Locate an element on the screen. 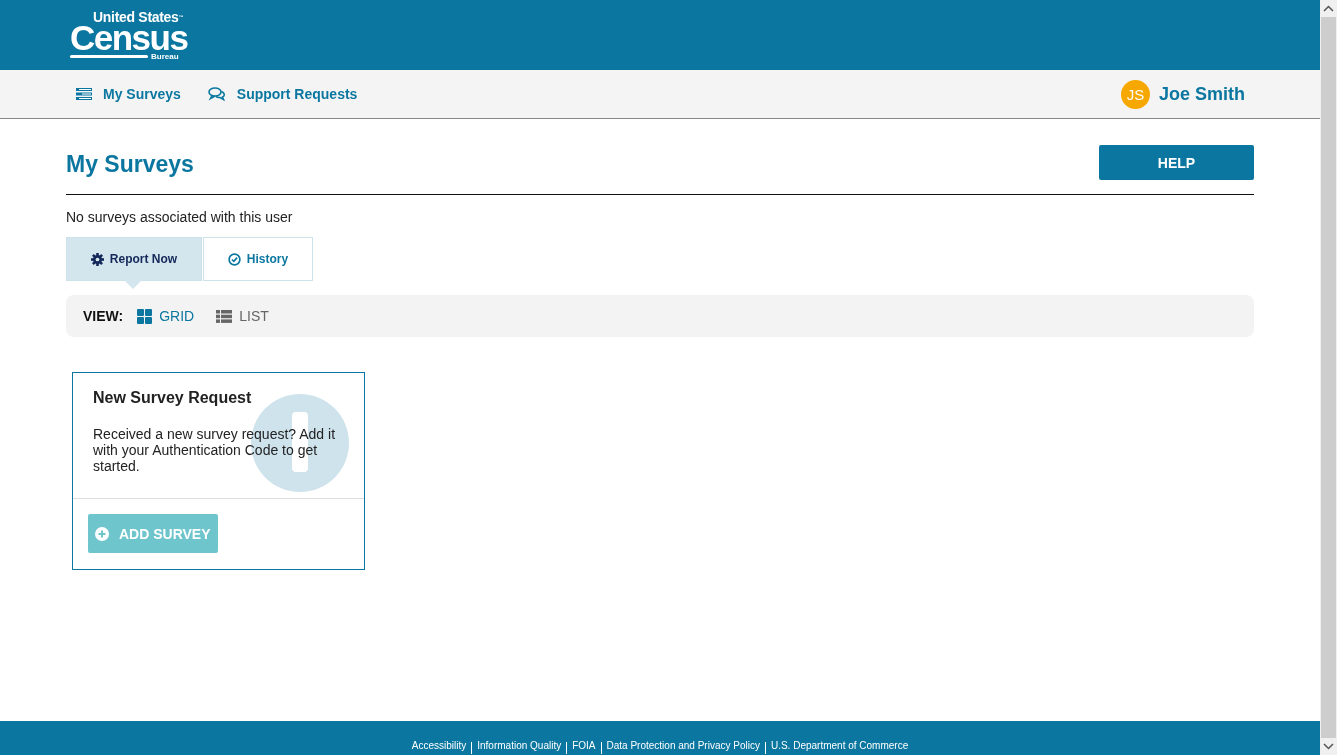 The height and width of the screenshot is (755, 1337). logo-text: United States is located at coordinates (136, 17).